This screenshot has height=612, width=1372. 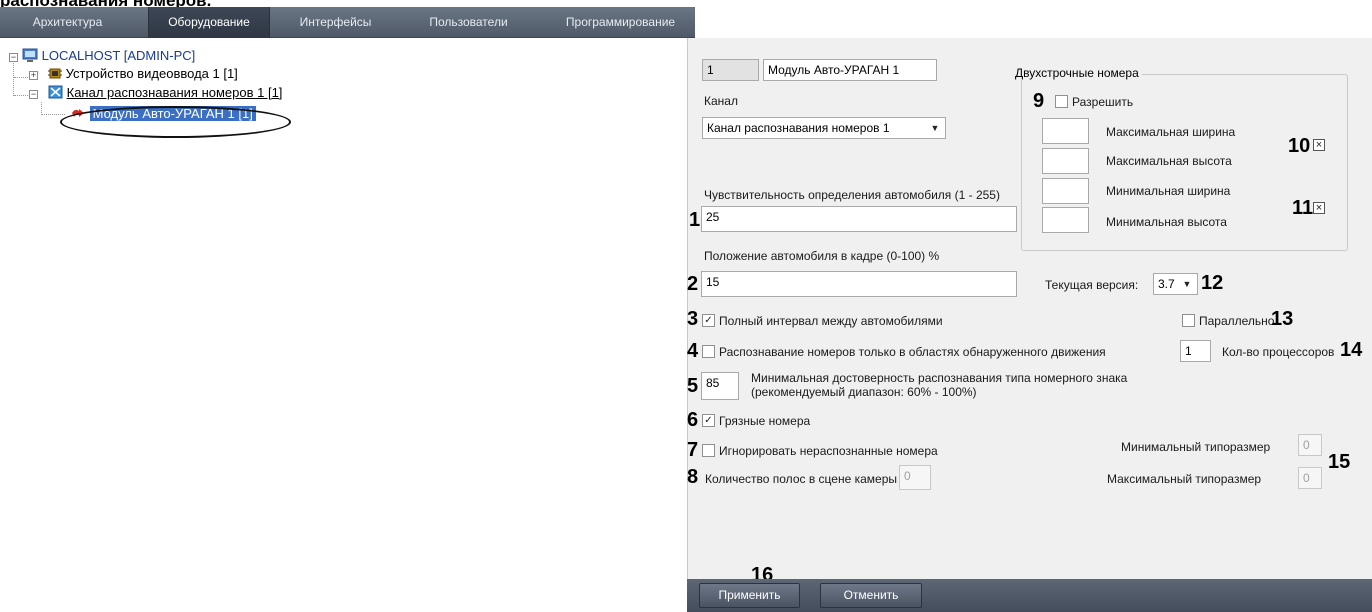 I want to click on callout-7: 7, so click(x=693, y=450).